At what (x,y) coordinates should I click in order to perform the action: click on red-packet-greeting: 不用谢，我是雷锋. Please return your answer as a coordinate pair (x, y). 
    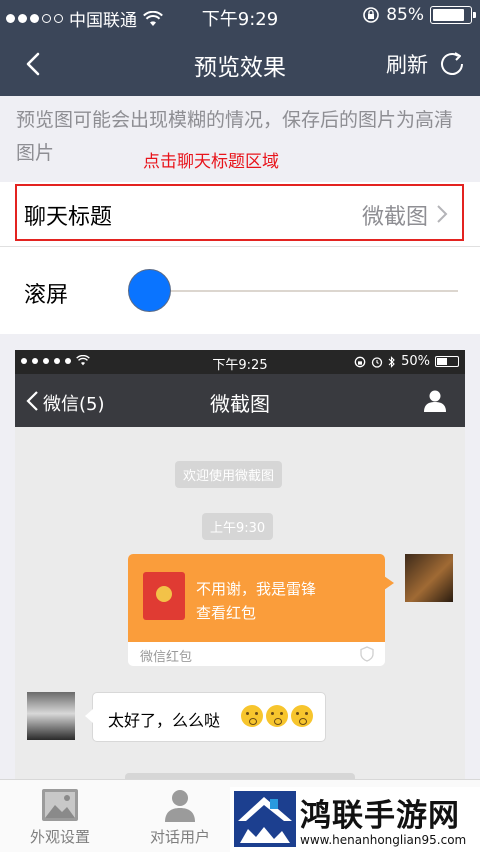
    Looking at the image, I should click on (256, 589).